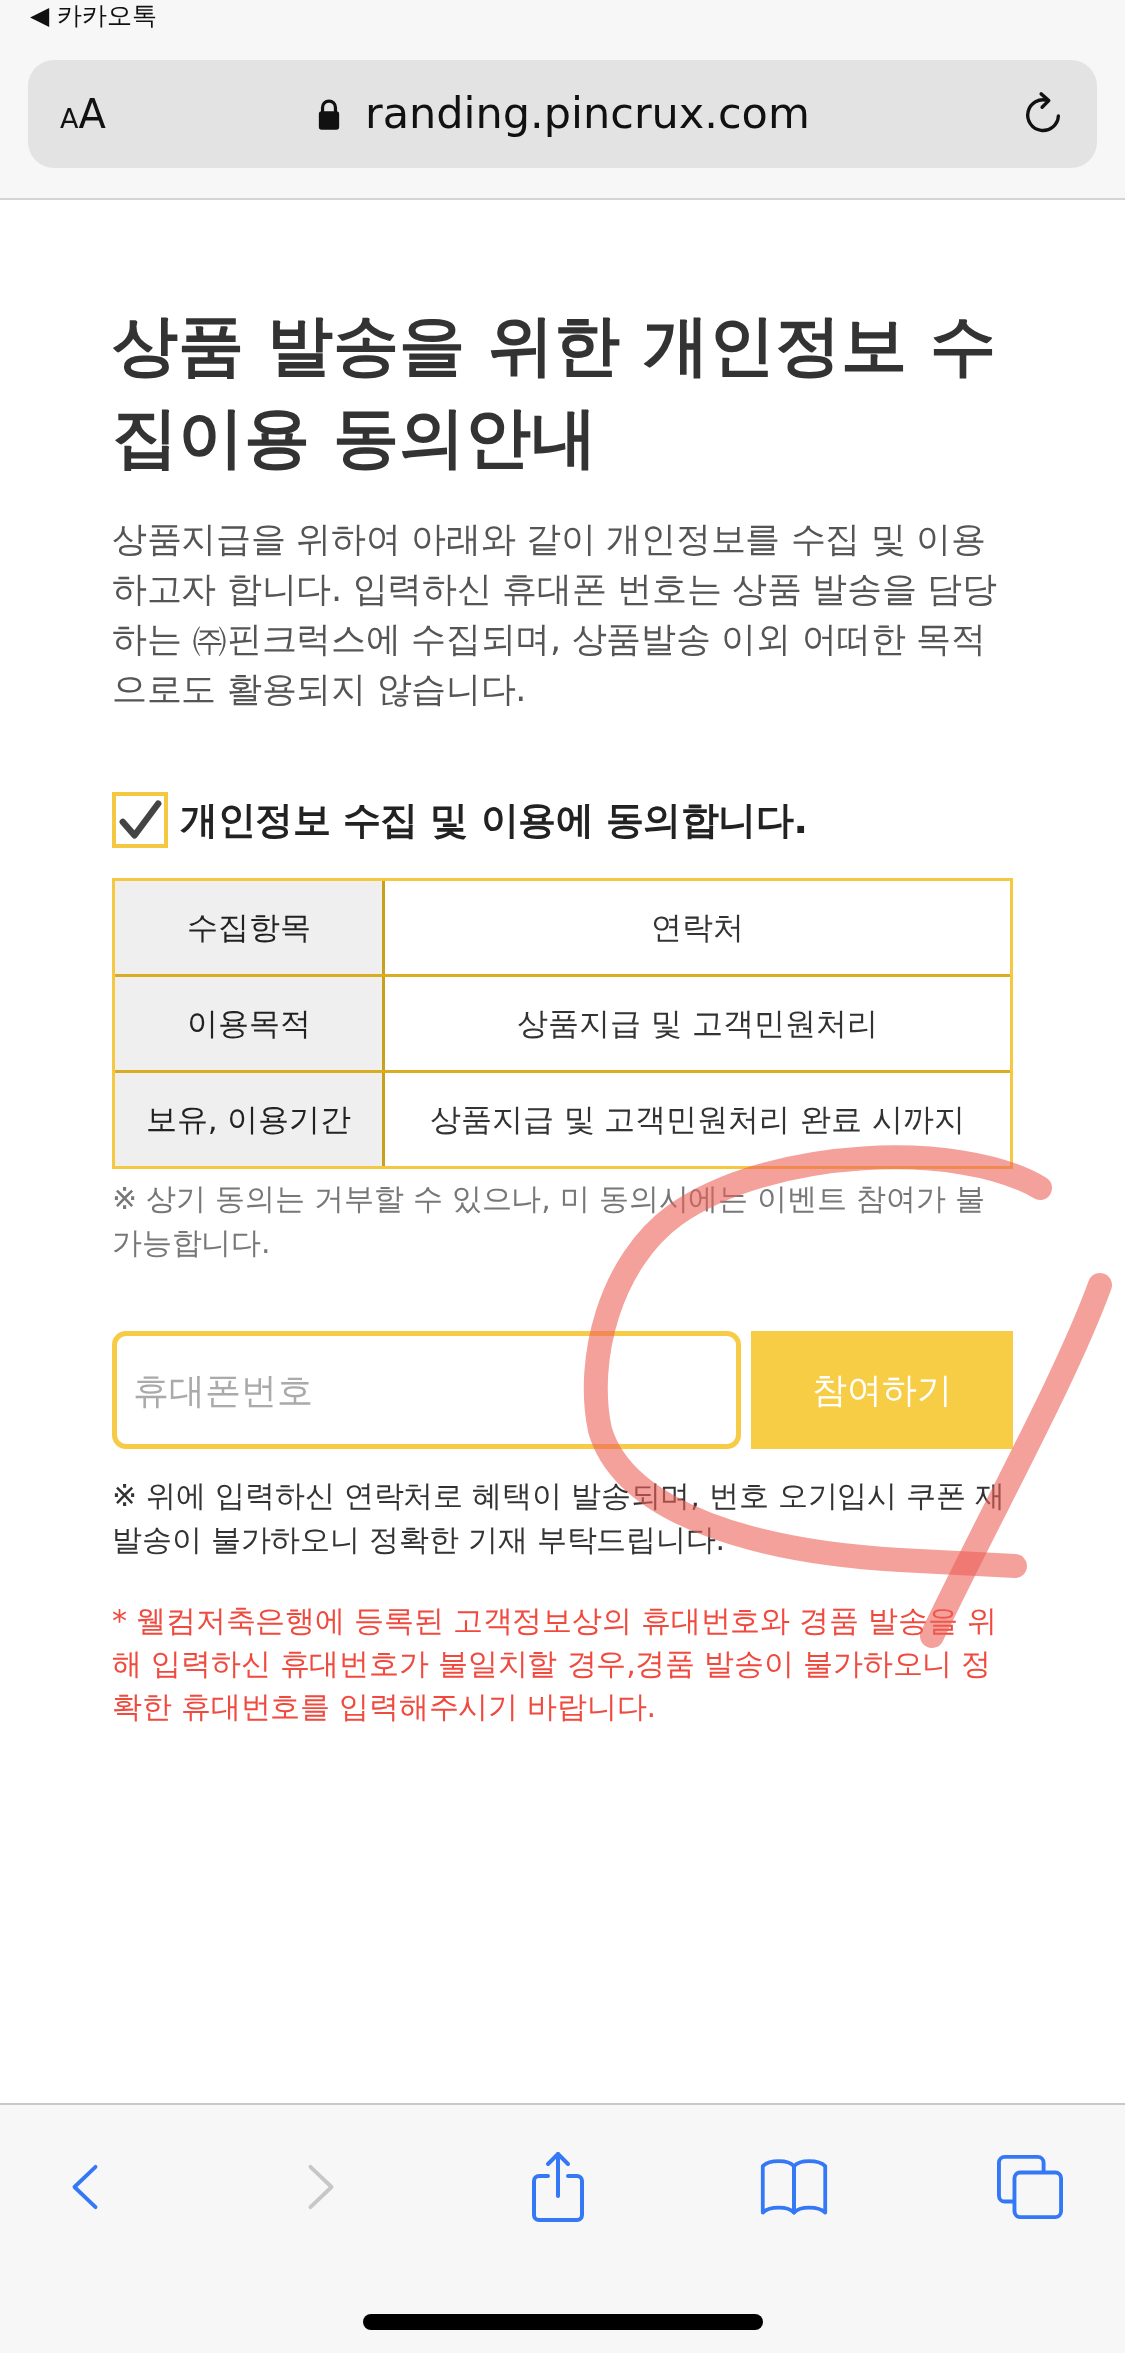 The height and width of the screenshot is (2353, 1125). I want to click on text-size-button: AA, so click(83, 114).